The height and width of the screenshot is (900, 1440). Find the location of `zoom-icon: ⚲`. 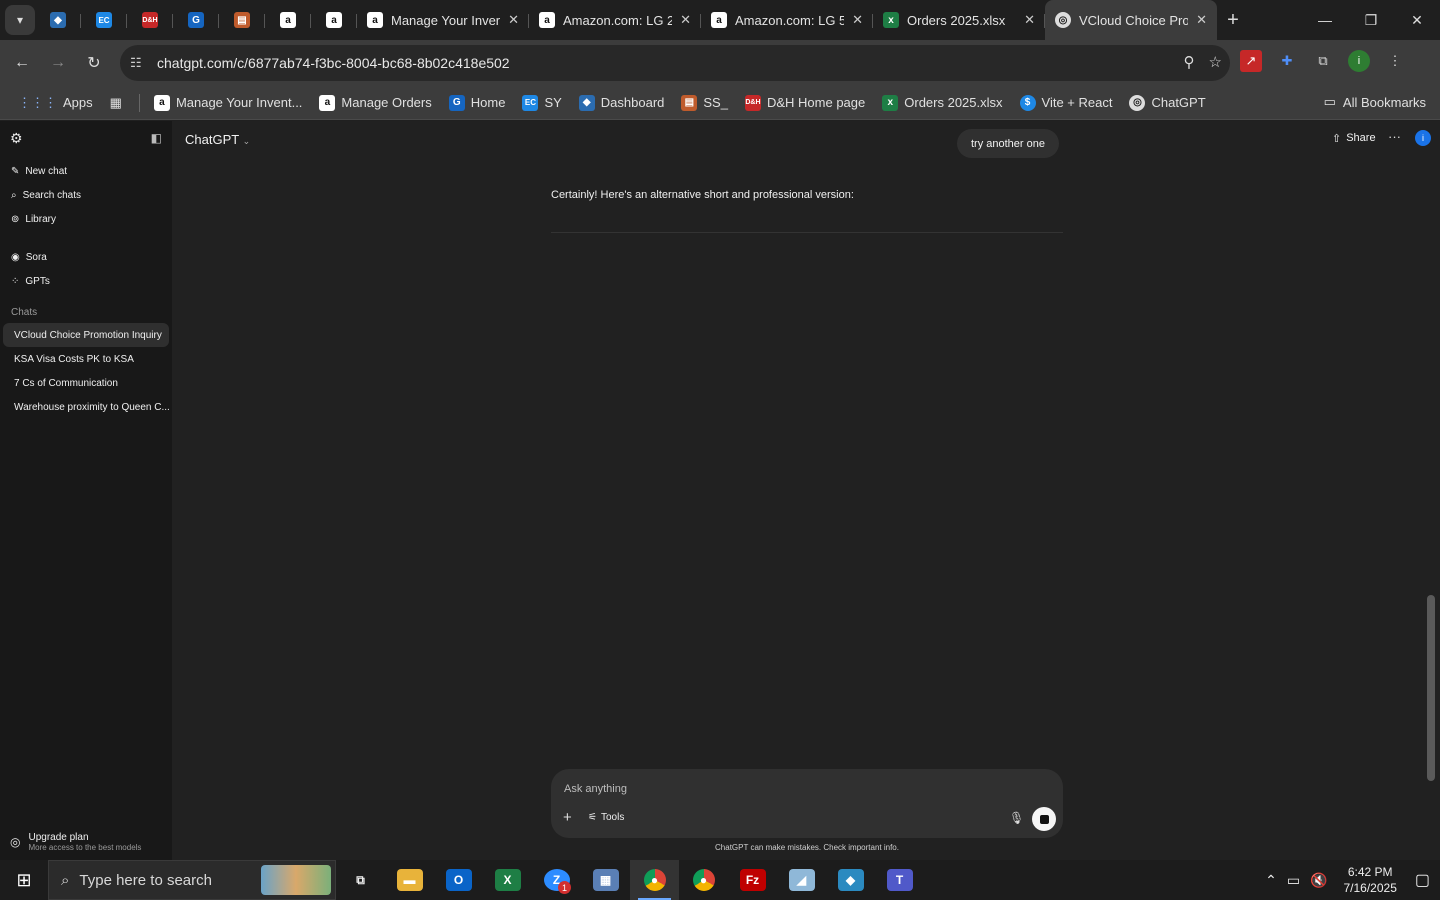

zoom-icon: ⚲ is located at coordinates (1189, 62).